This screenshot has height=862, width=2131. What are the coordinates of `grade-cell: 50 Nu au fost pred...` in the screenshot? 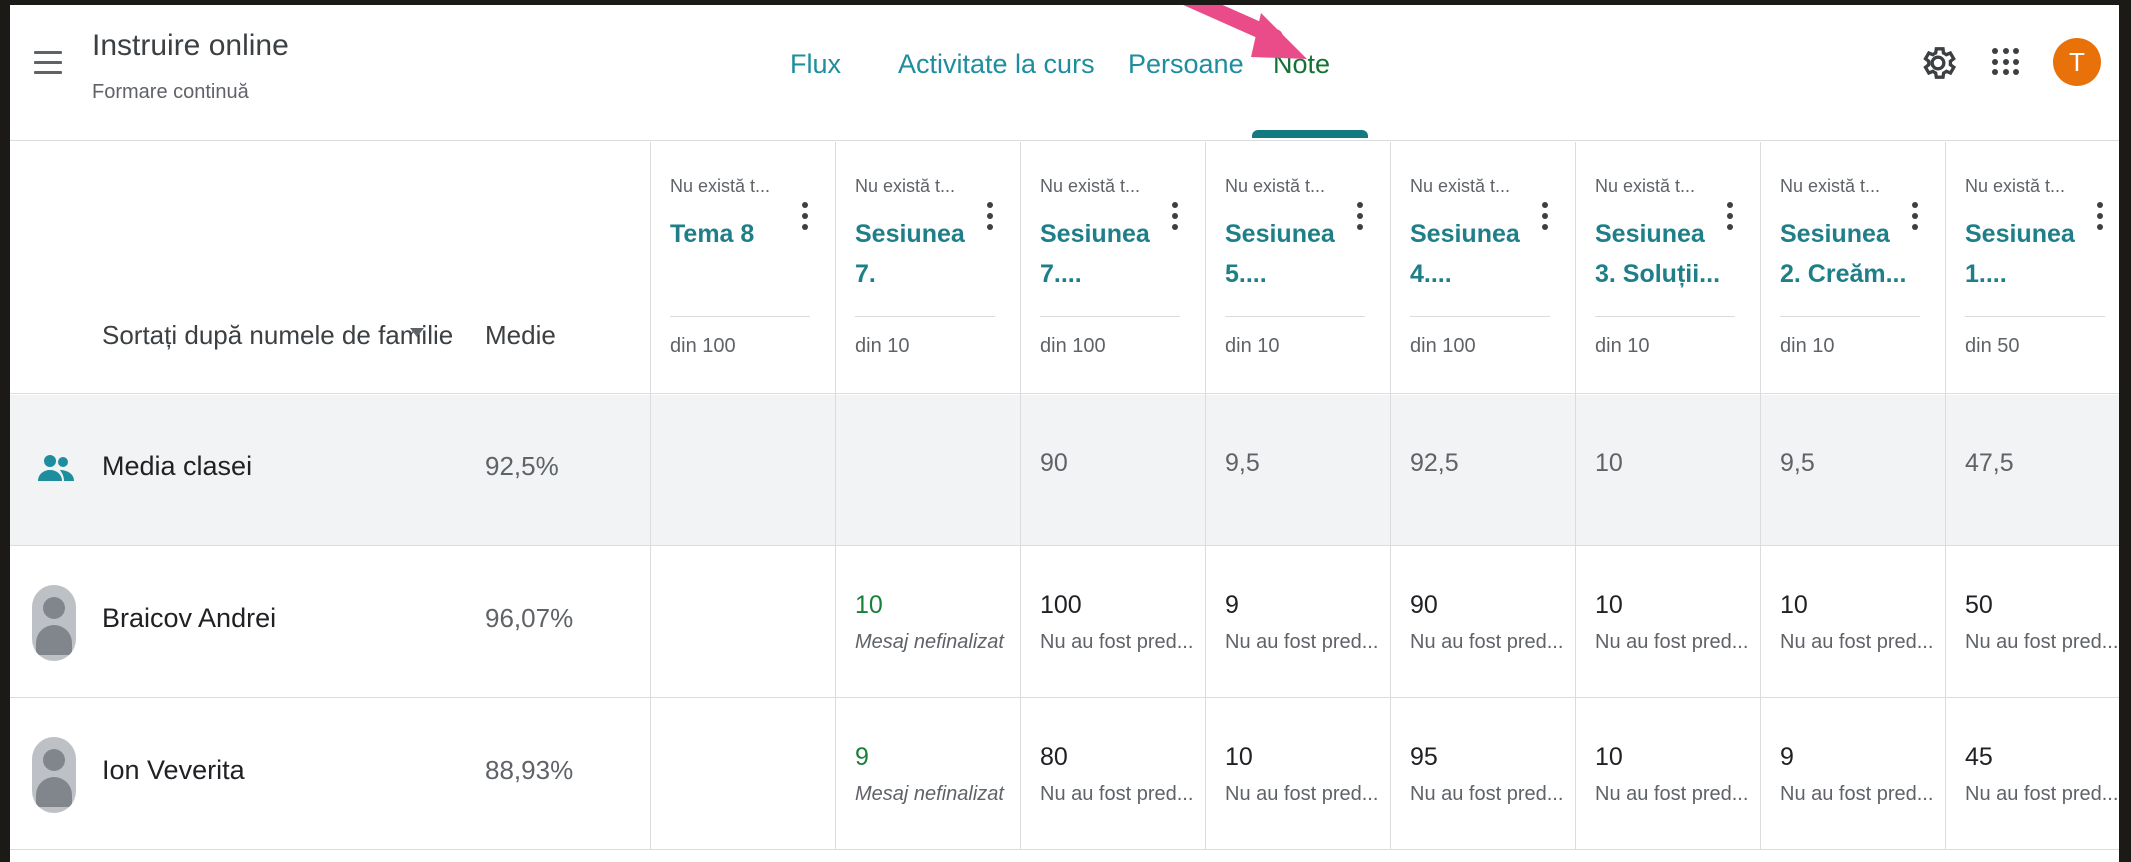 It's located at (2032, 622).